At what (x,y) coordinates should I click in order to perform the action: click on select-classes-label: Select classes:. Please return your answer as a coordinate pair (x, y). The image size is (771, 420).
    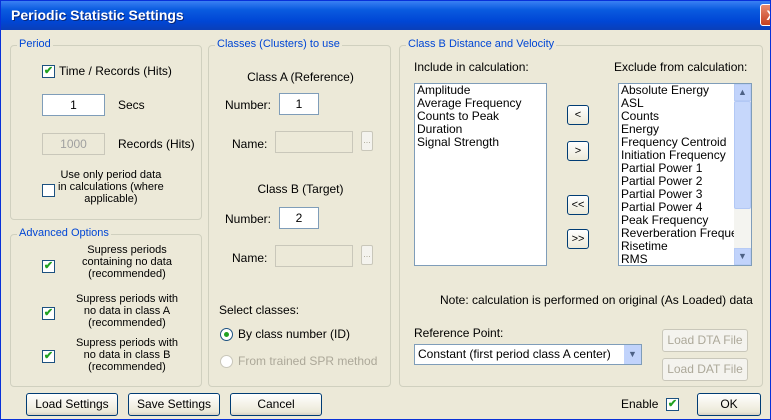
    Looking at the image, I should click on (259, 310).